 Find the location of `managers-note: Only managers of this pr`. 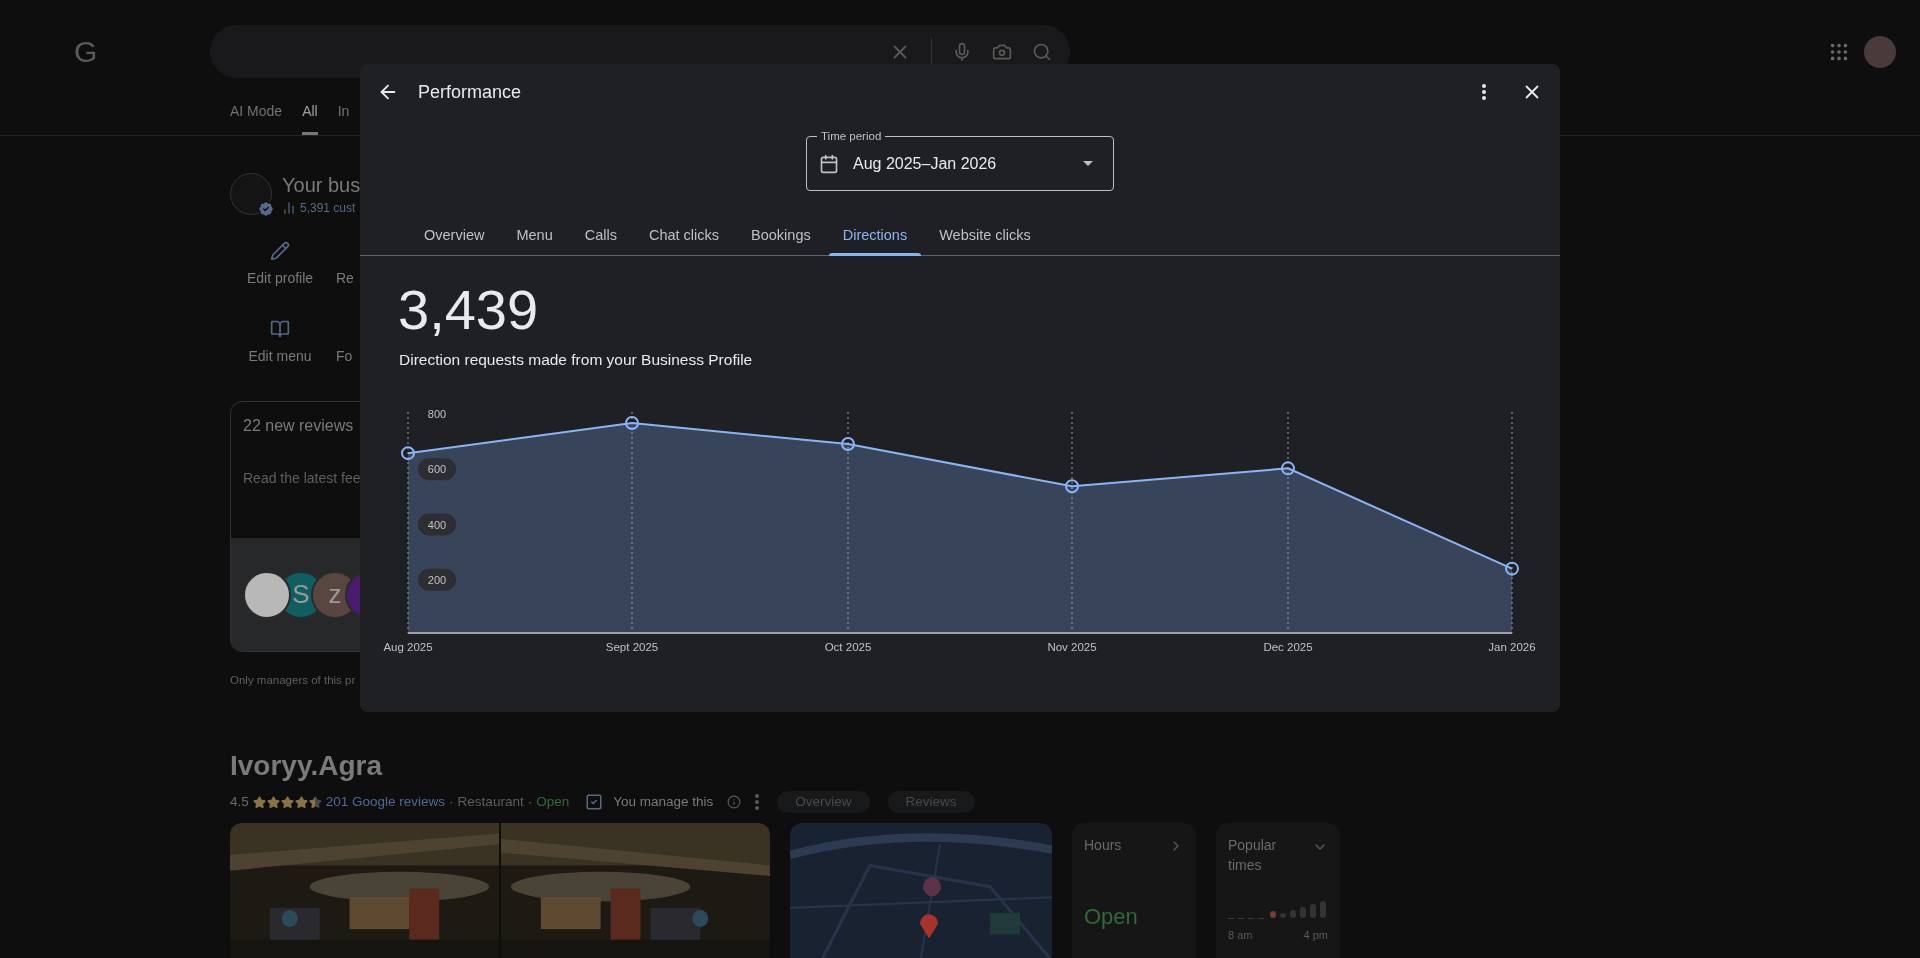

managers-note: Only managers of this pr is located at coordinates (293, 680).